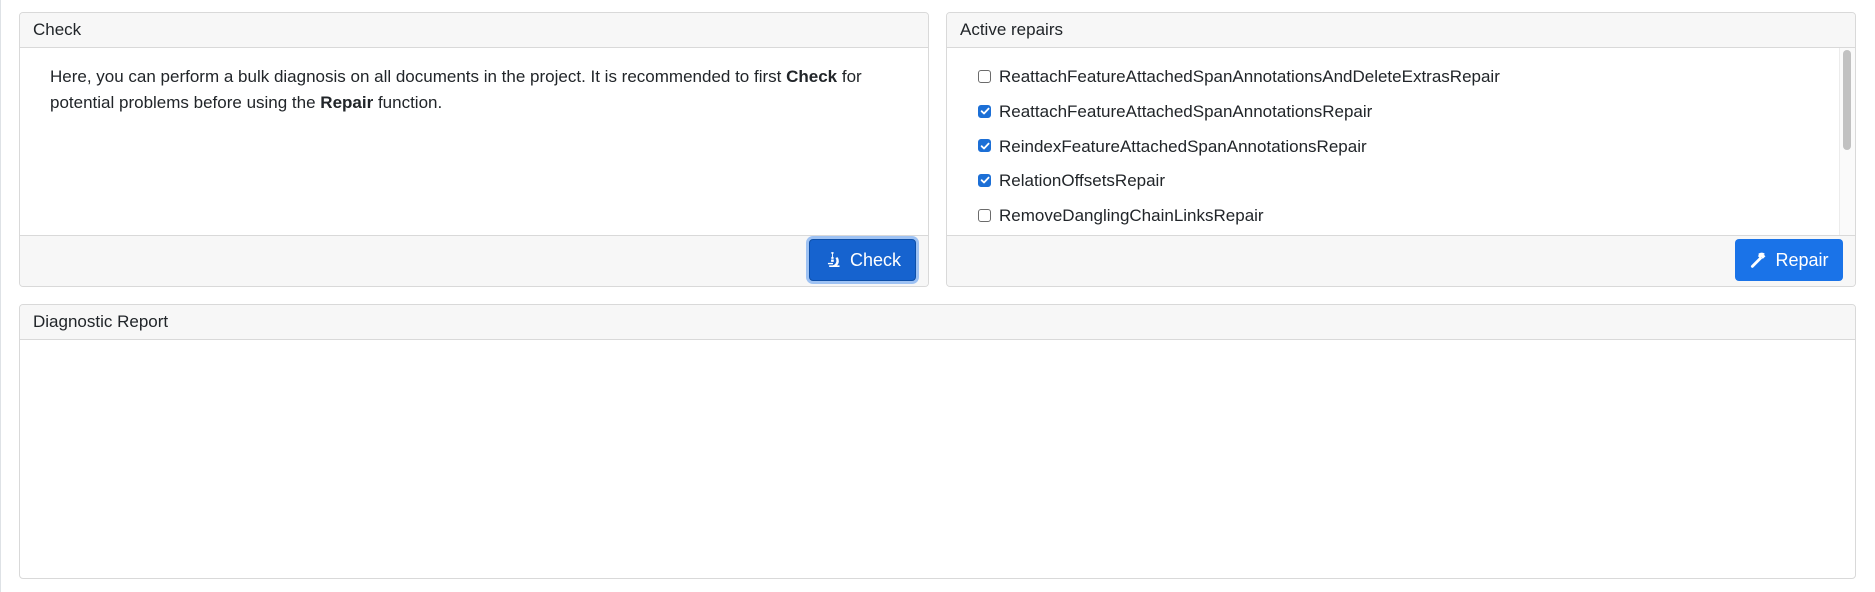  Describe the element at coordinates (1082, 181) in the screenshot. I see `repair-item-label: RelationOffsetsRepair` at that location.